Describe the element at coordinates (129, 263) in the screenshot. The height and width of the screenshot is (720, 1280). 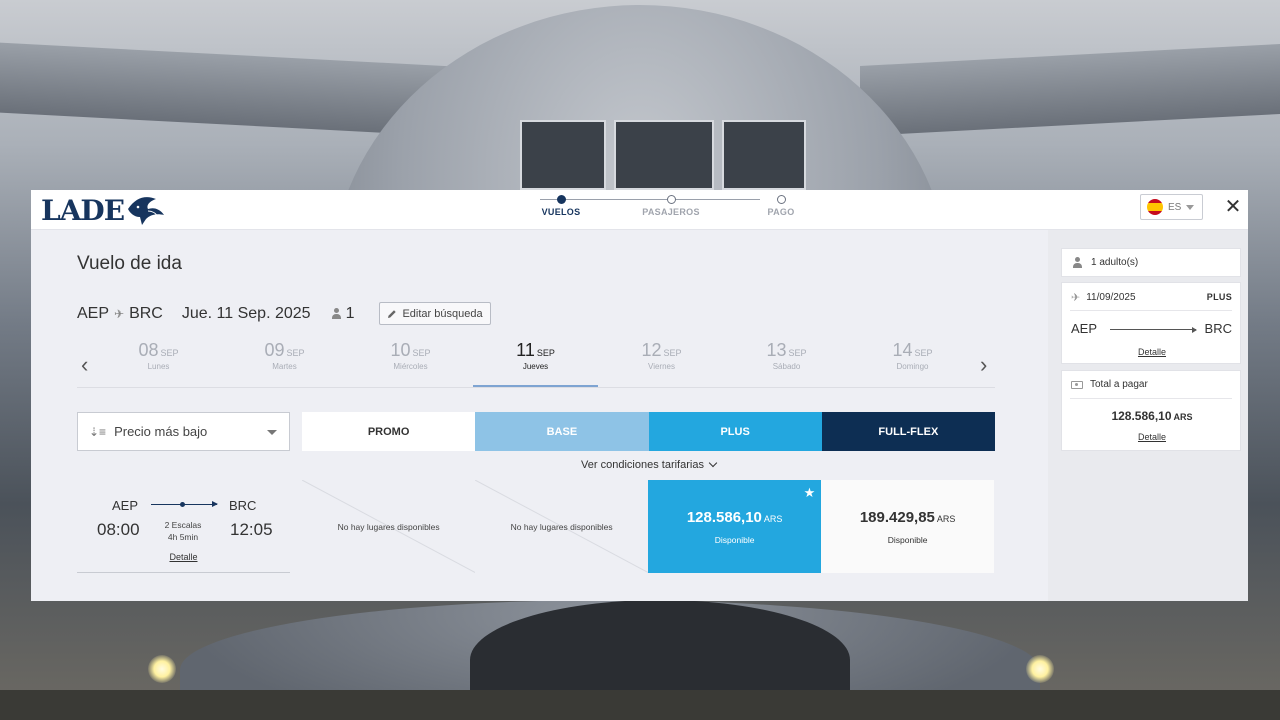
I see `page-title: Vuelo de ida` at that location.